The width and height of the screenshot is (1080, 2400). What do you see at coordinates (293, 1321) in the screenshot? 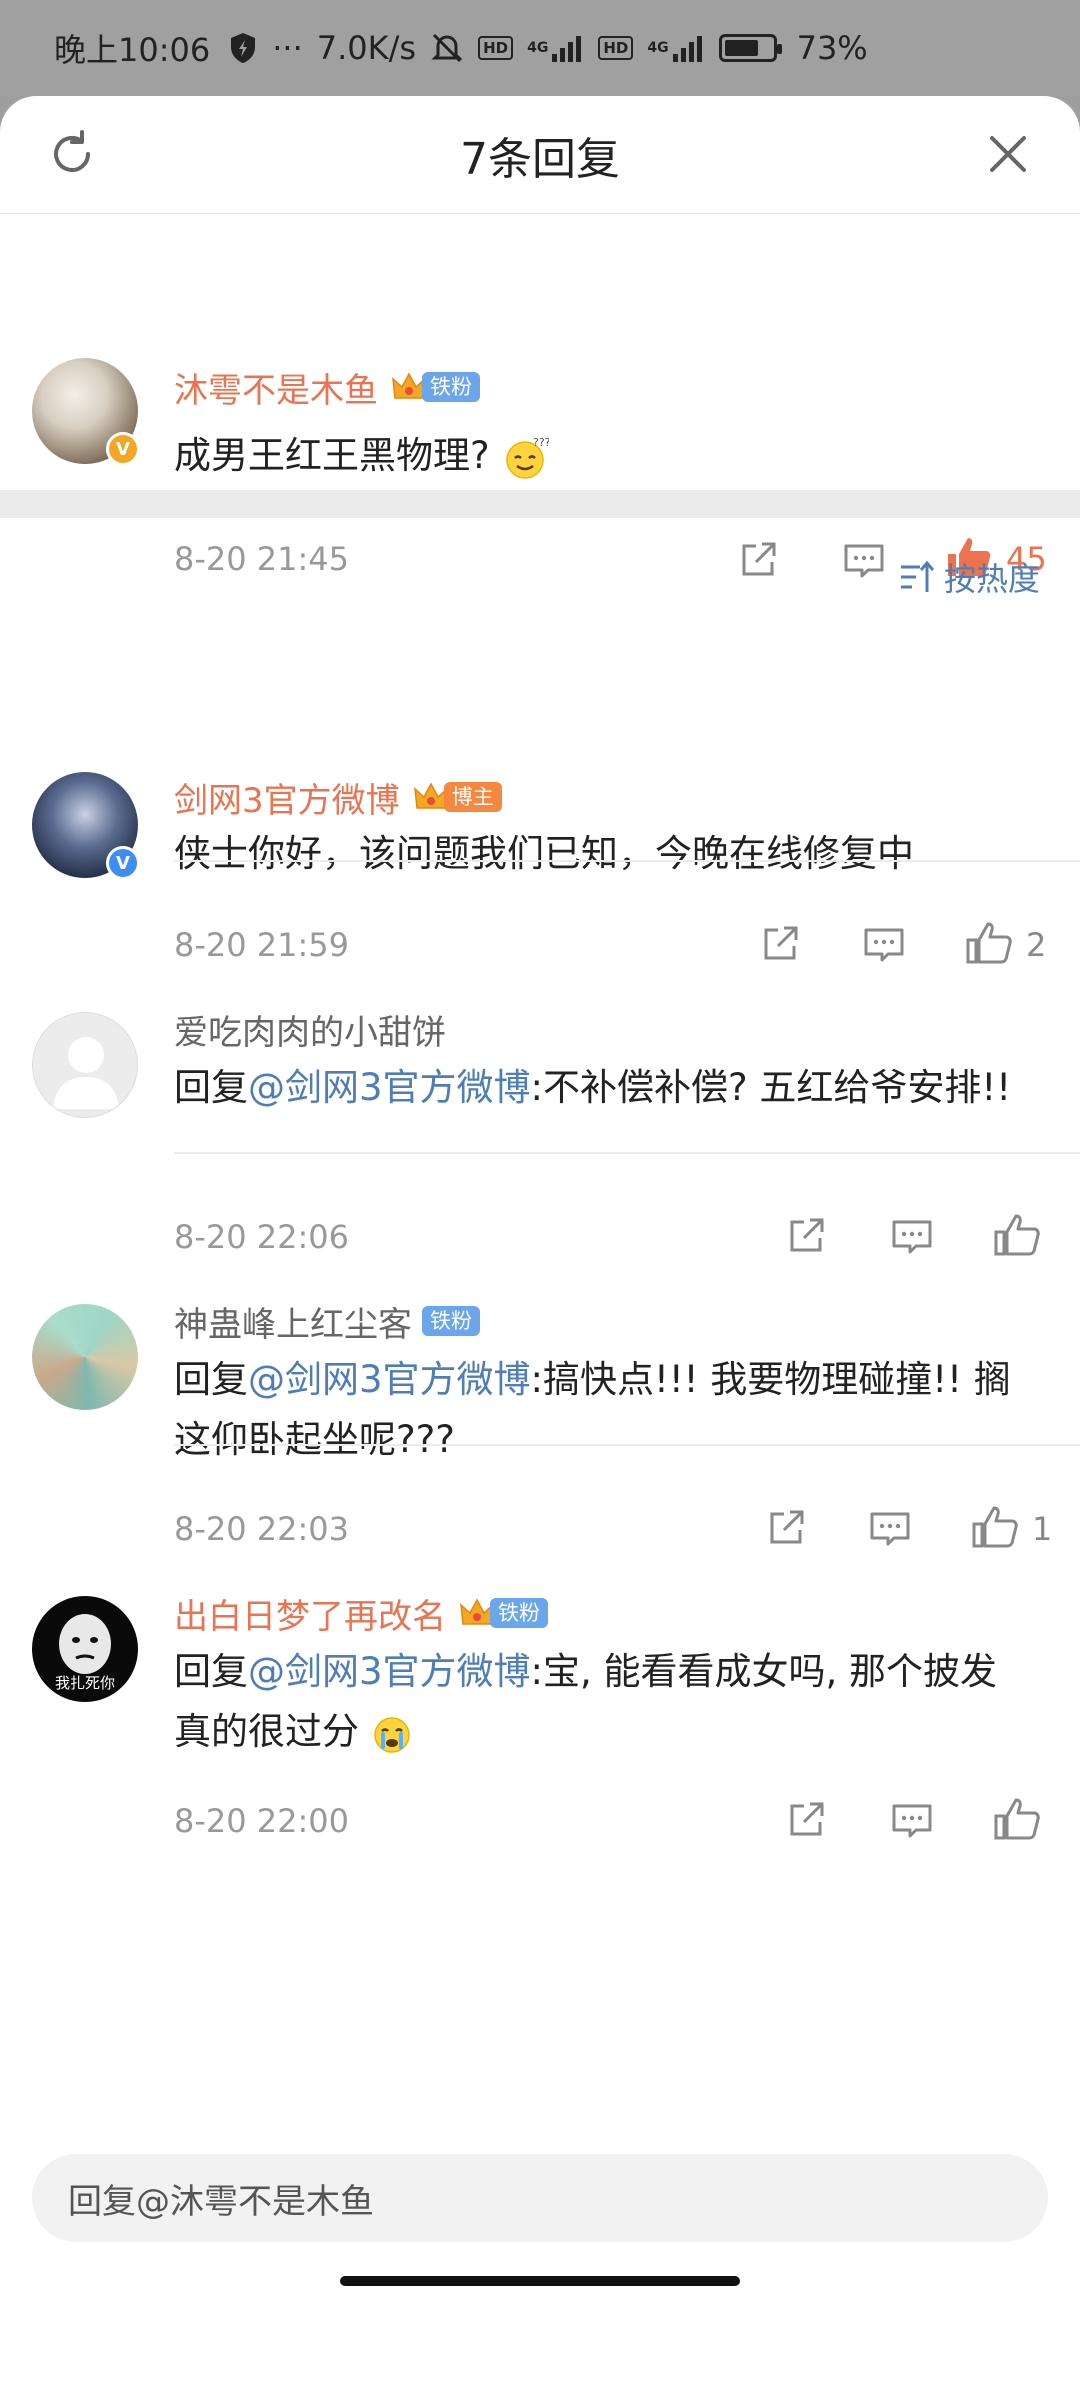
I see `username: 神蛊峰上红尘客` at bounding box center [293, 1321].